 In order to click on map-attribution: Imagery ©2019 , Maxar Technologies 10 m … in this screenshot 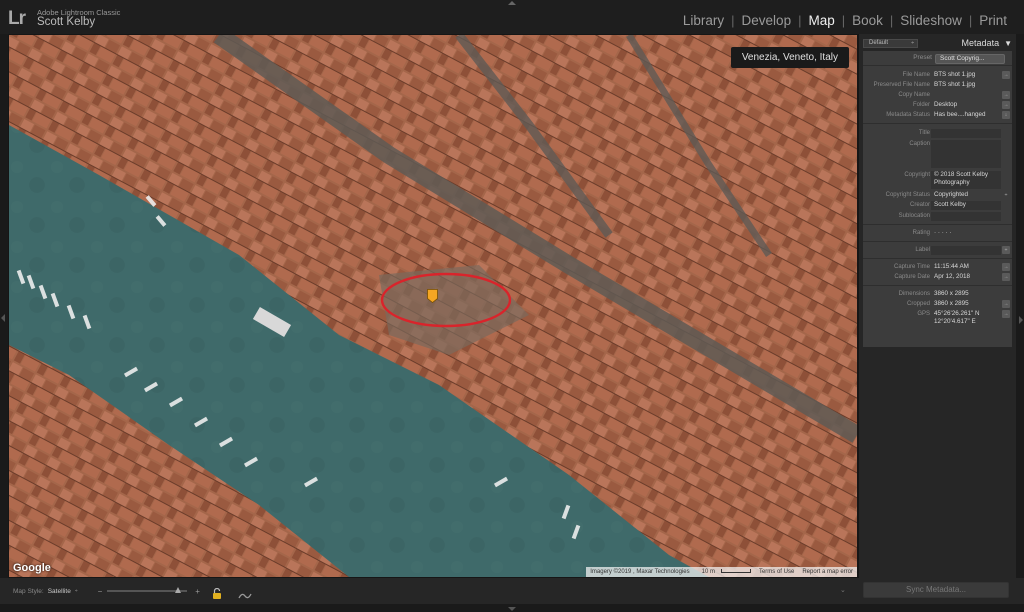, I will do `click(721, 572)`.